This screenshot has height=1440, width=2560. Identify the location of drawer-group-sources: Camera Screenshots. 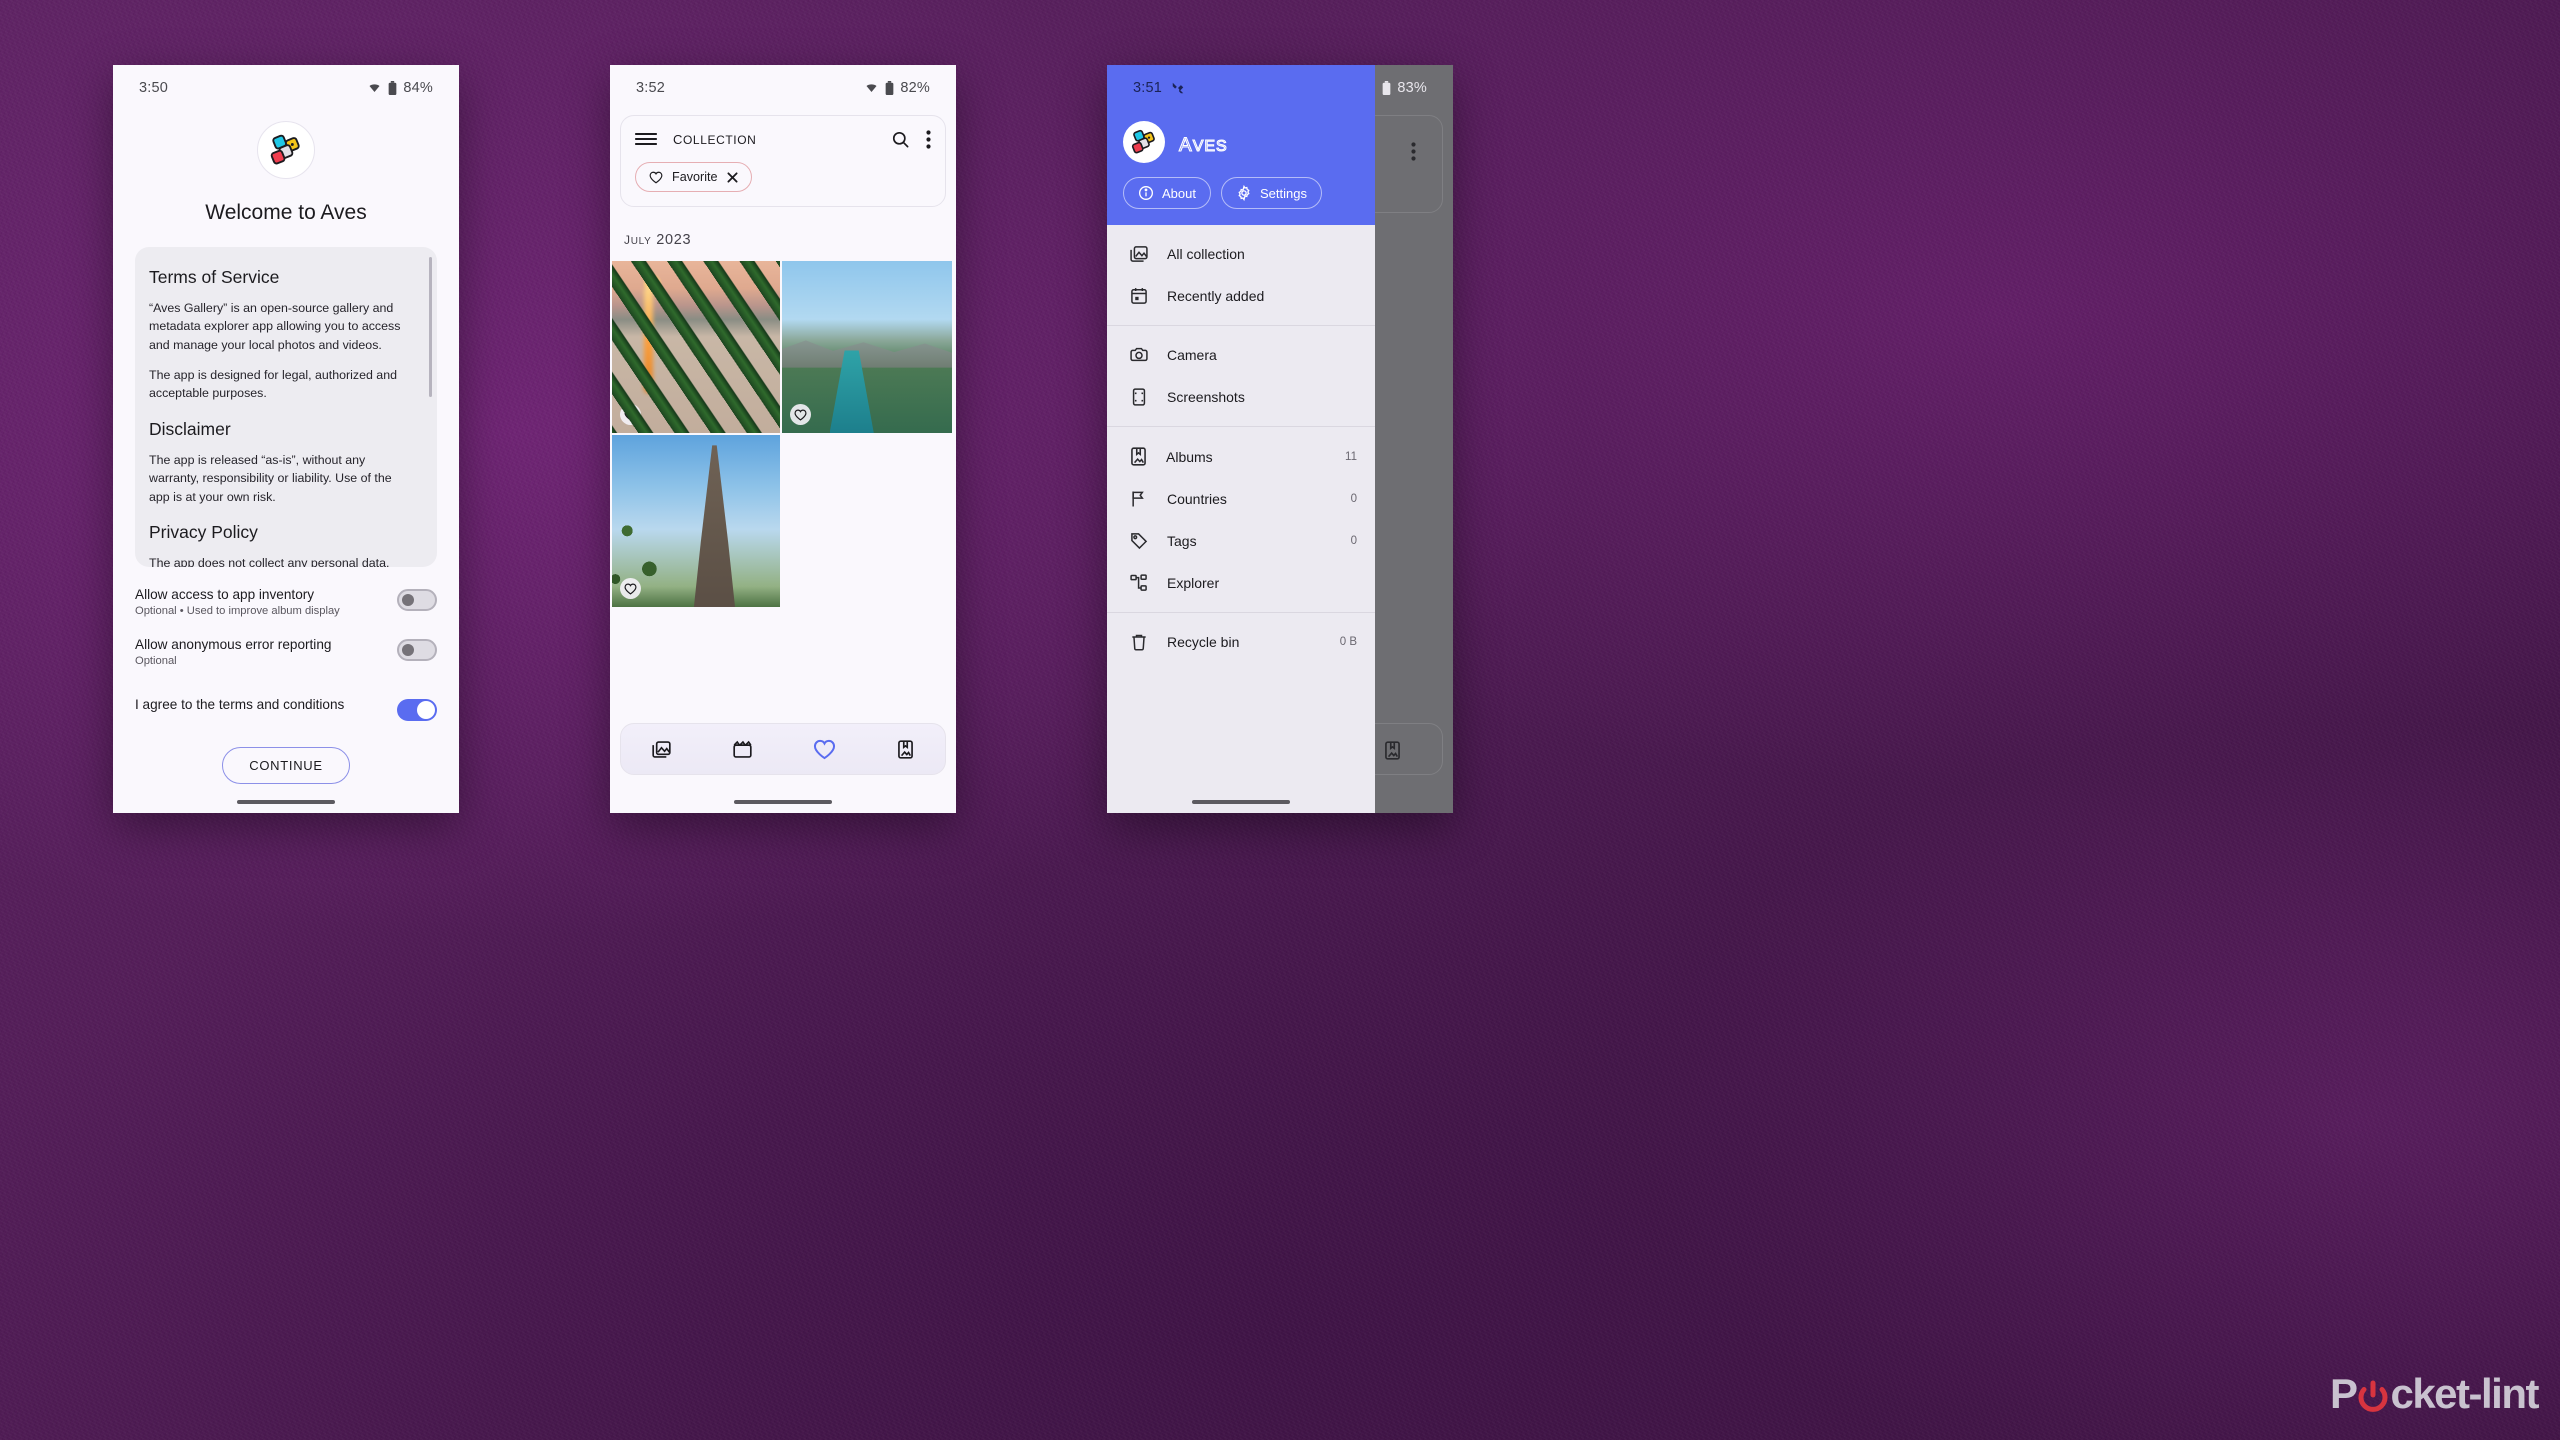
(1241, 375).